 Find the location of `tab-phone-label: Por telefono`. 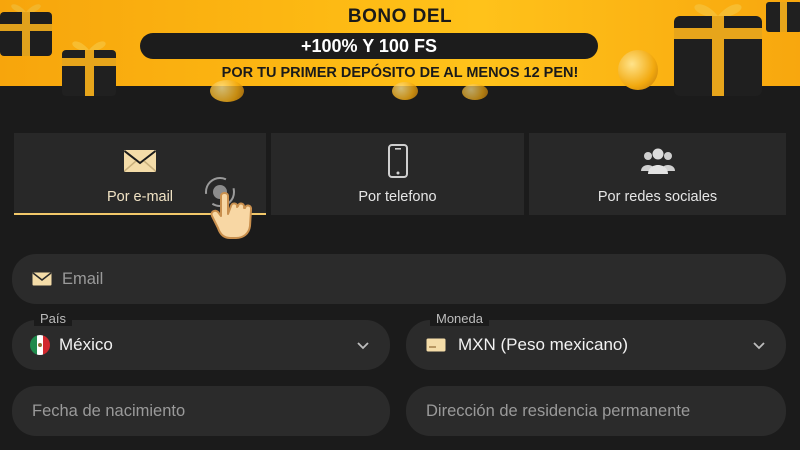

tab-phone-label: Por telefono is located at coordinates (397, 197).